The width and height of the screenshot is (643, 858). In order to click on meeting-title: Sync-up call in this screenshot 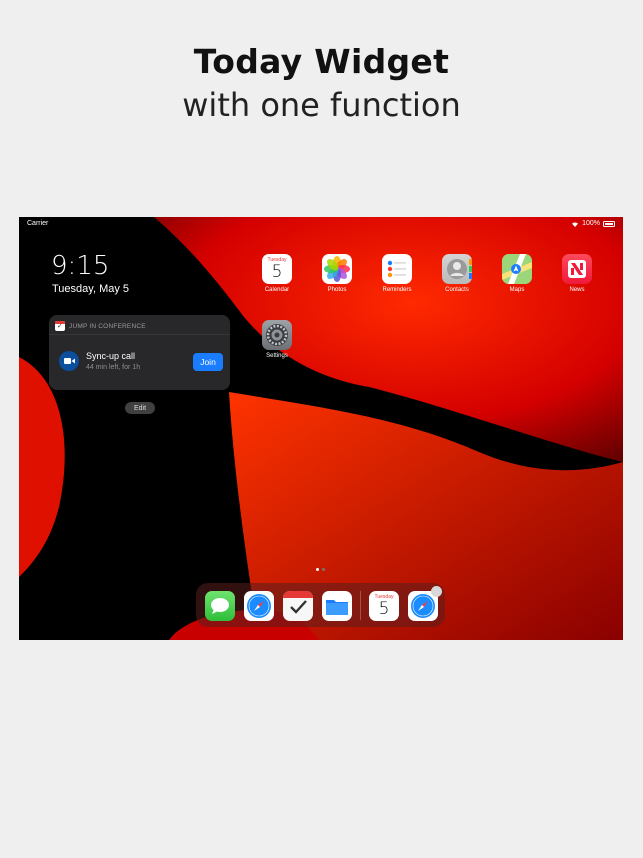, I will do `click(111, 356)`.